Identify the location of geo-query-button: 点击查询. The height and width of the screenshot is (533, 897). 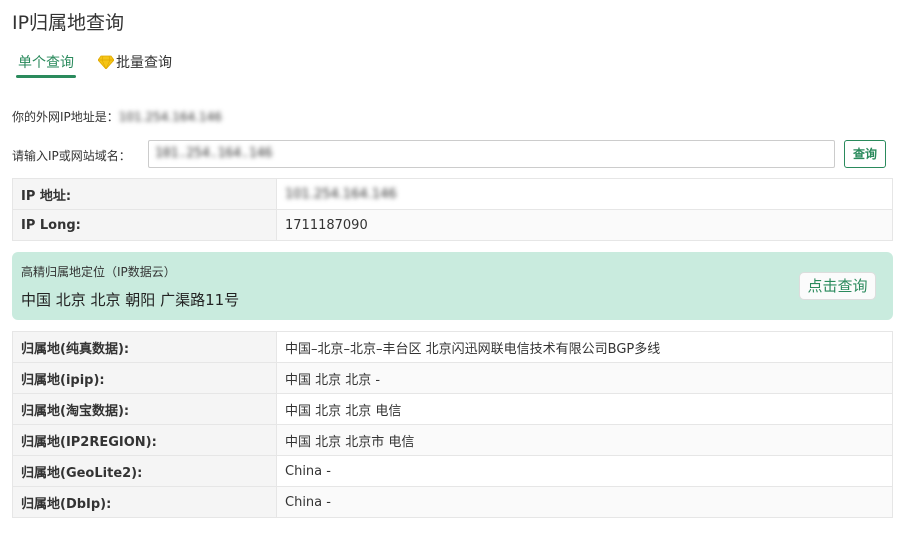
(837, 286).